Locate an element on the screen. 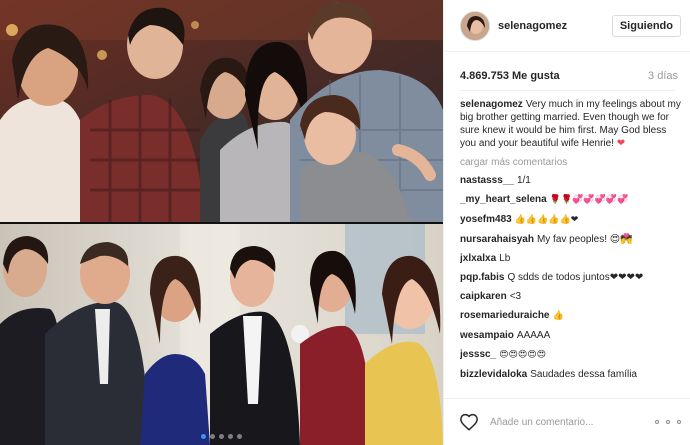  list-item: caipkaren <3 is located at coordinates (571, 296).